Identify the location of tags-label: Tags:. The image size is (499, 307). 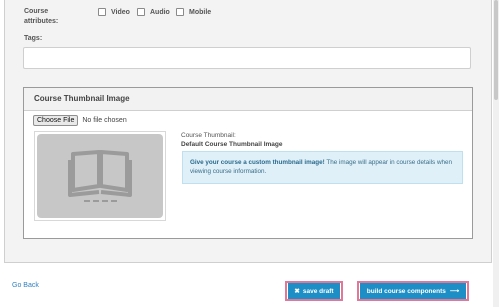
(33, 38).